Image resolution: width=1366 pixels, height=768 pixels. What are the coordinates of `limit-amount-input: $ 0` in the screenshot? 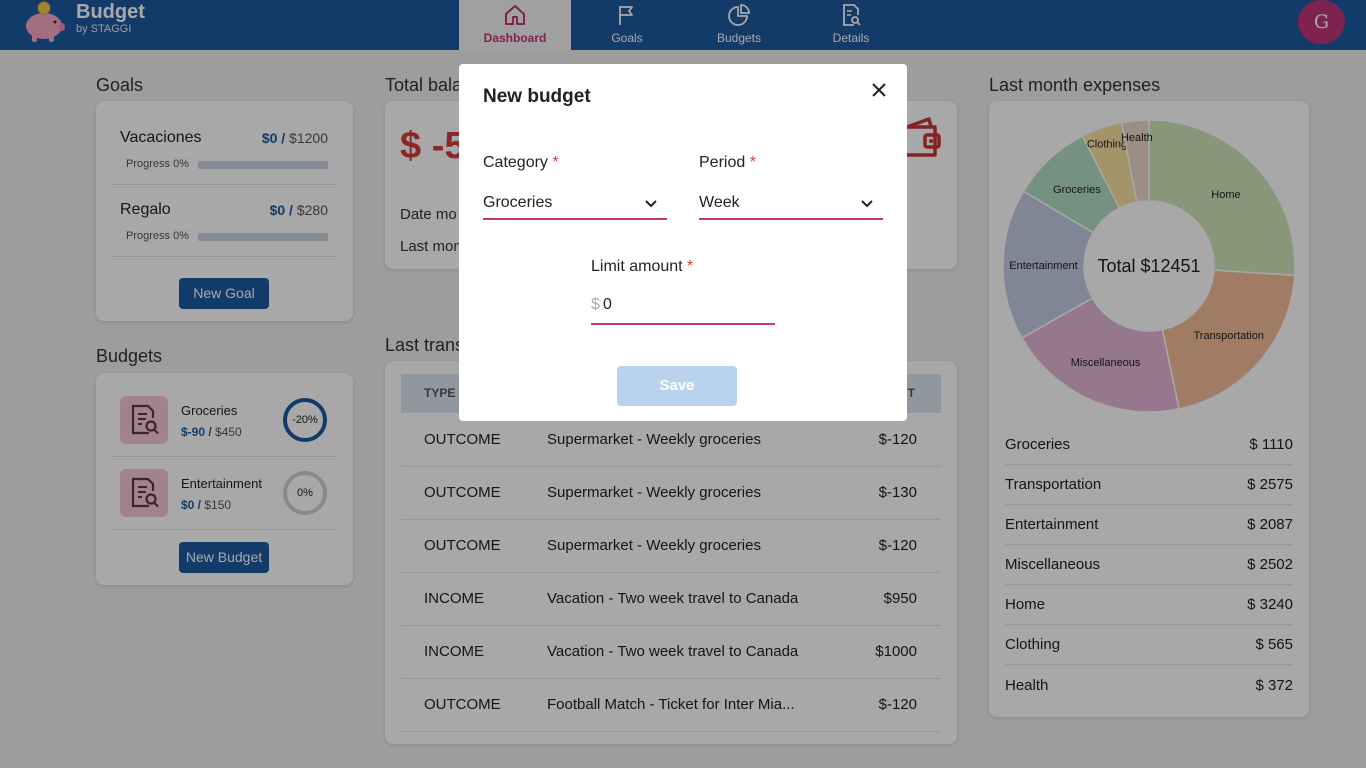 It's located at (683, 307).